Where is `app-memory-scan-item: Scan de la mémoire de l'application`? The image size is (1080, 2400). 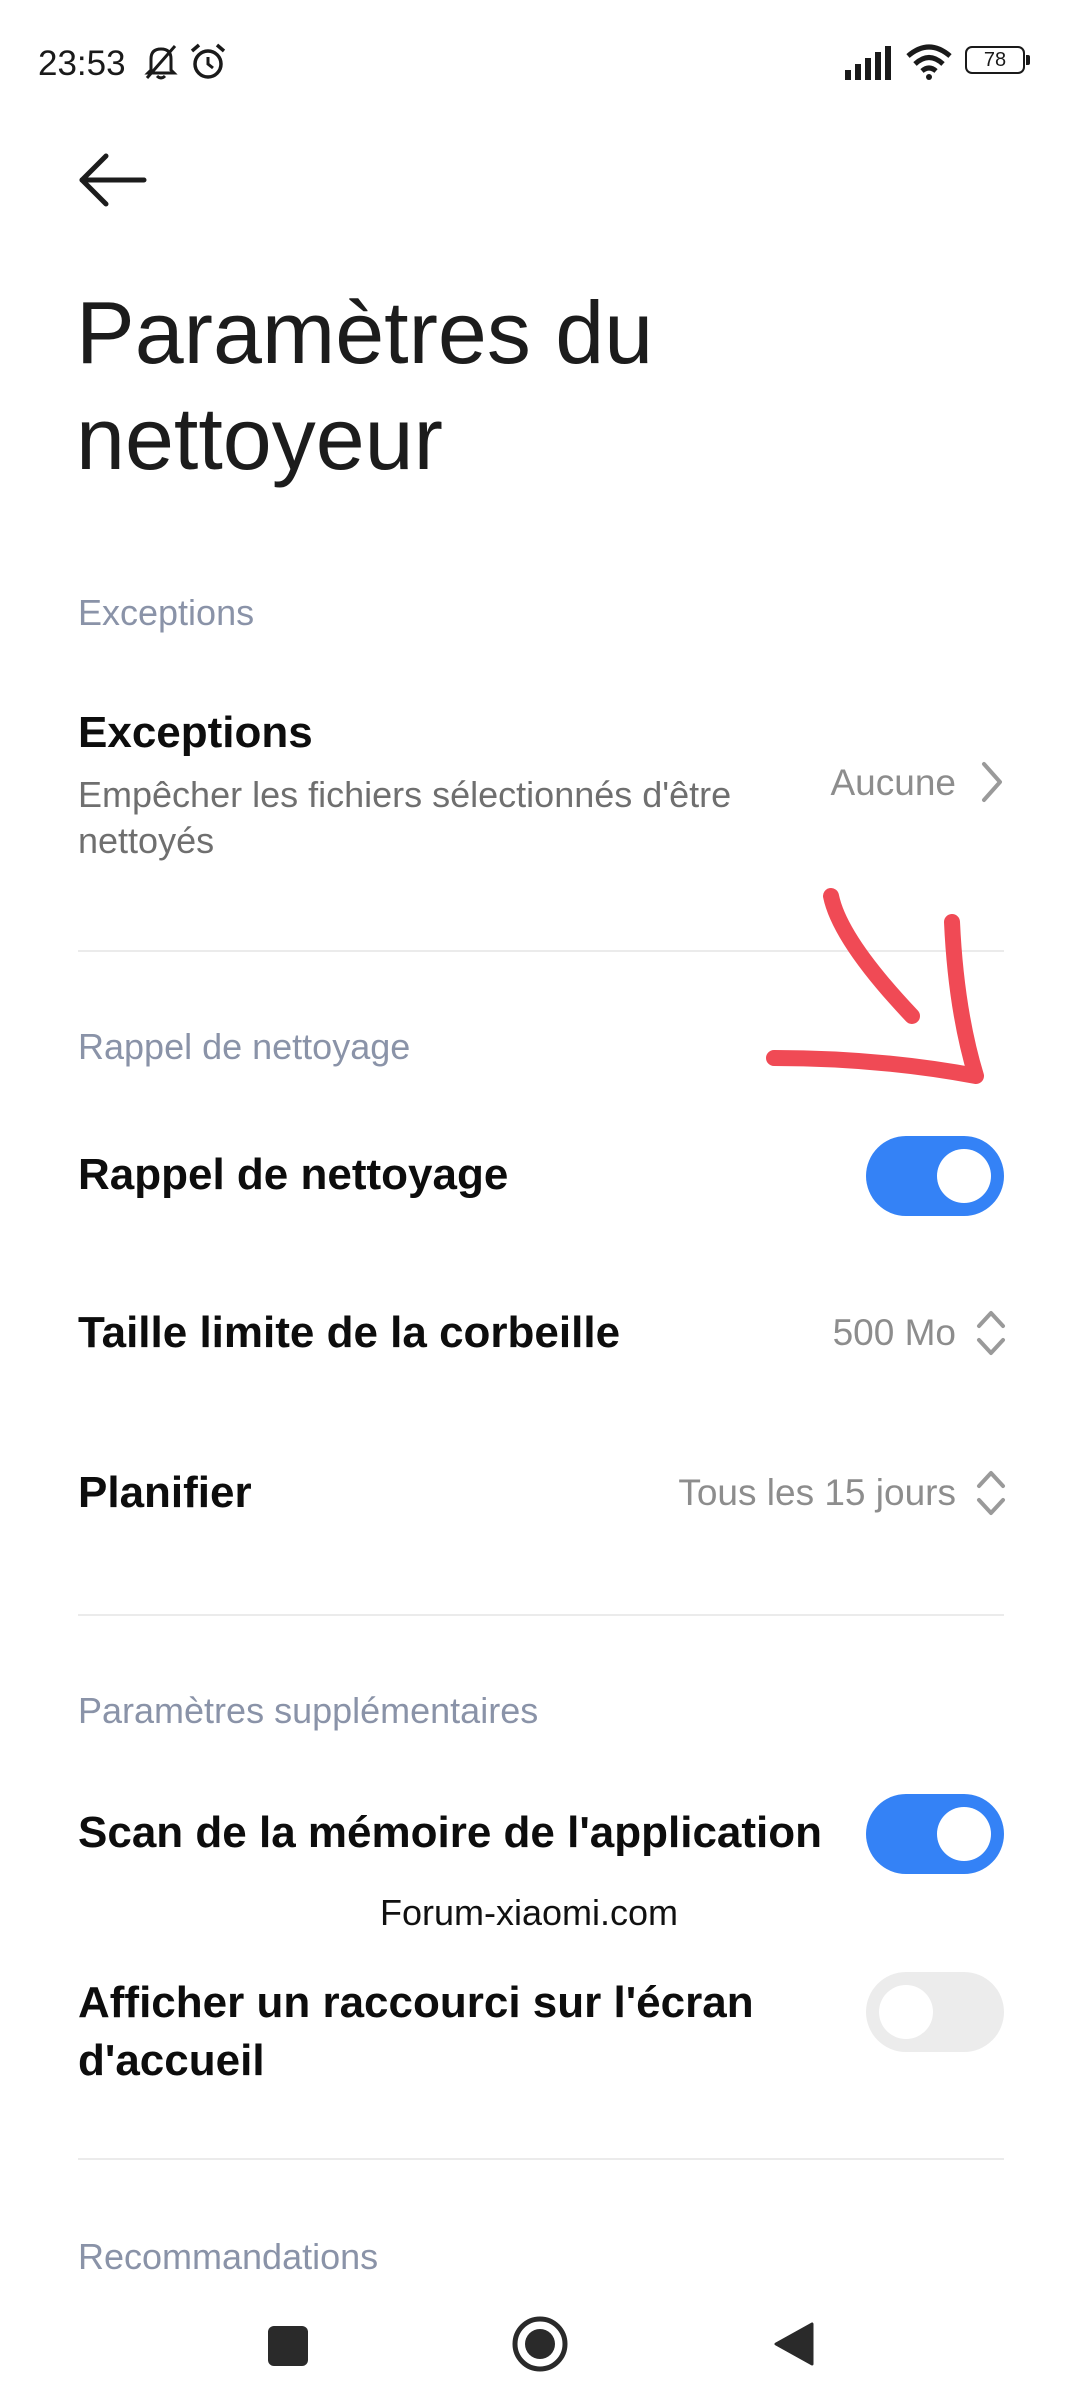 app-memory-scan-item: Scan de la mémoire de l'application is located at coordinates (540, 1836).